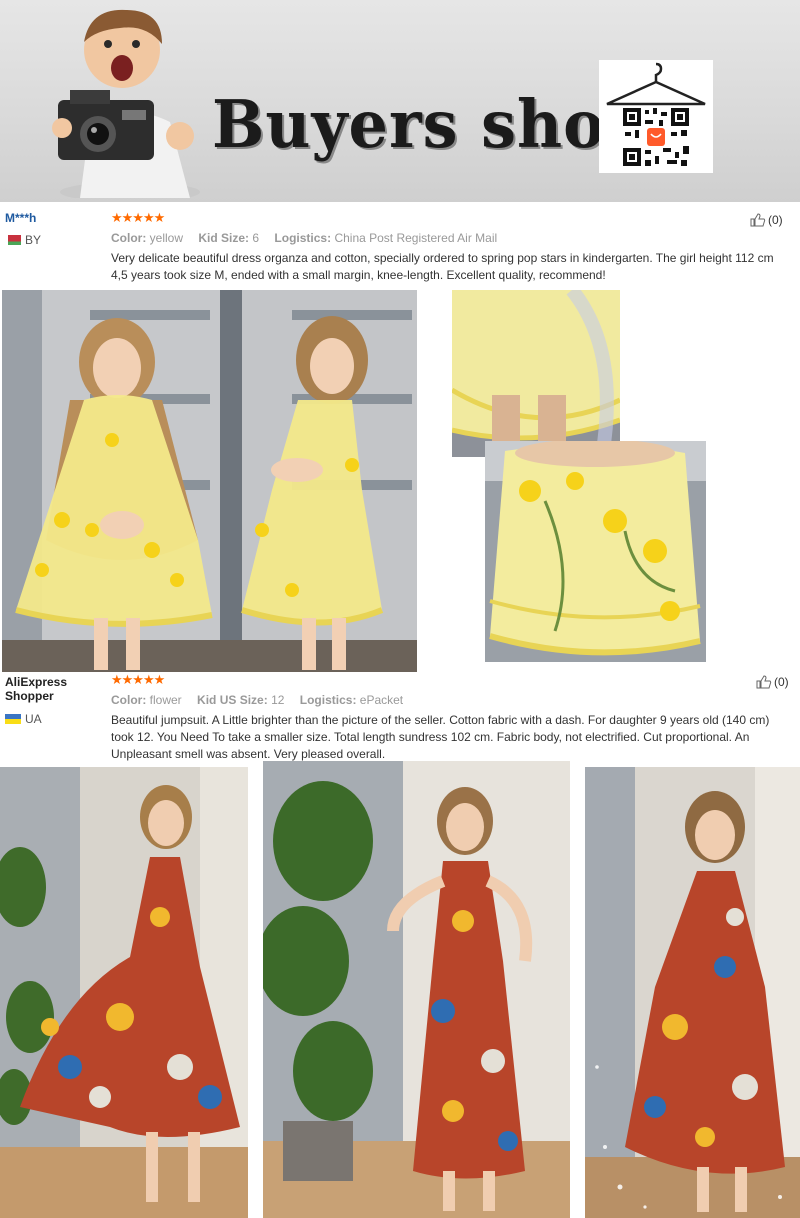 The image size is (800, 1218). Describe the element at coordinates (536, 373) in the screenshot. I see `review-photo-dress-detail-top` at that location.